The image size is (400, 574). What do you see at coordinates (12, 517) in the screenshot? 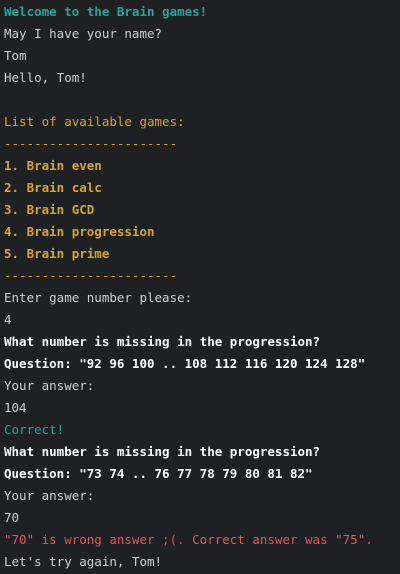
I see `answer-input: 70` at bounding box center [12, 517].